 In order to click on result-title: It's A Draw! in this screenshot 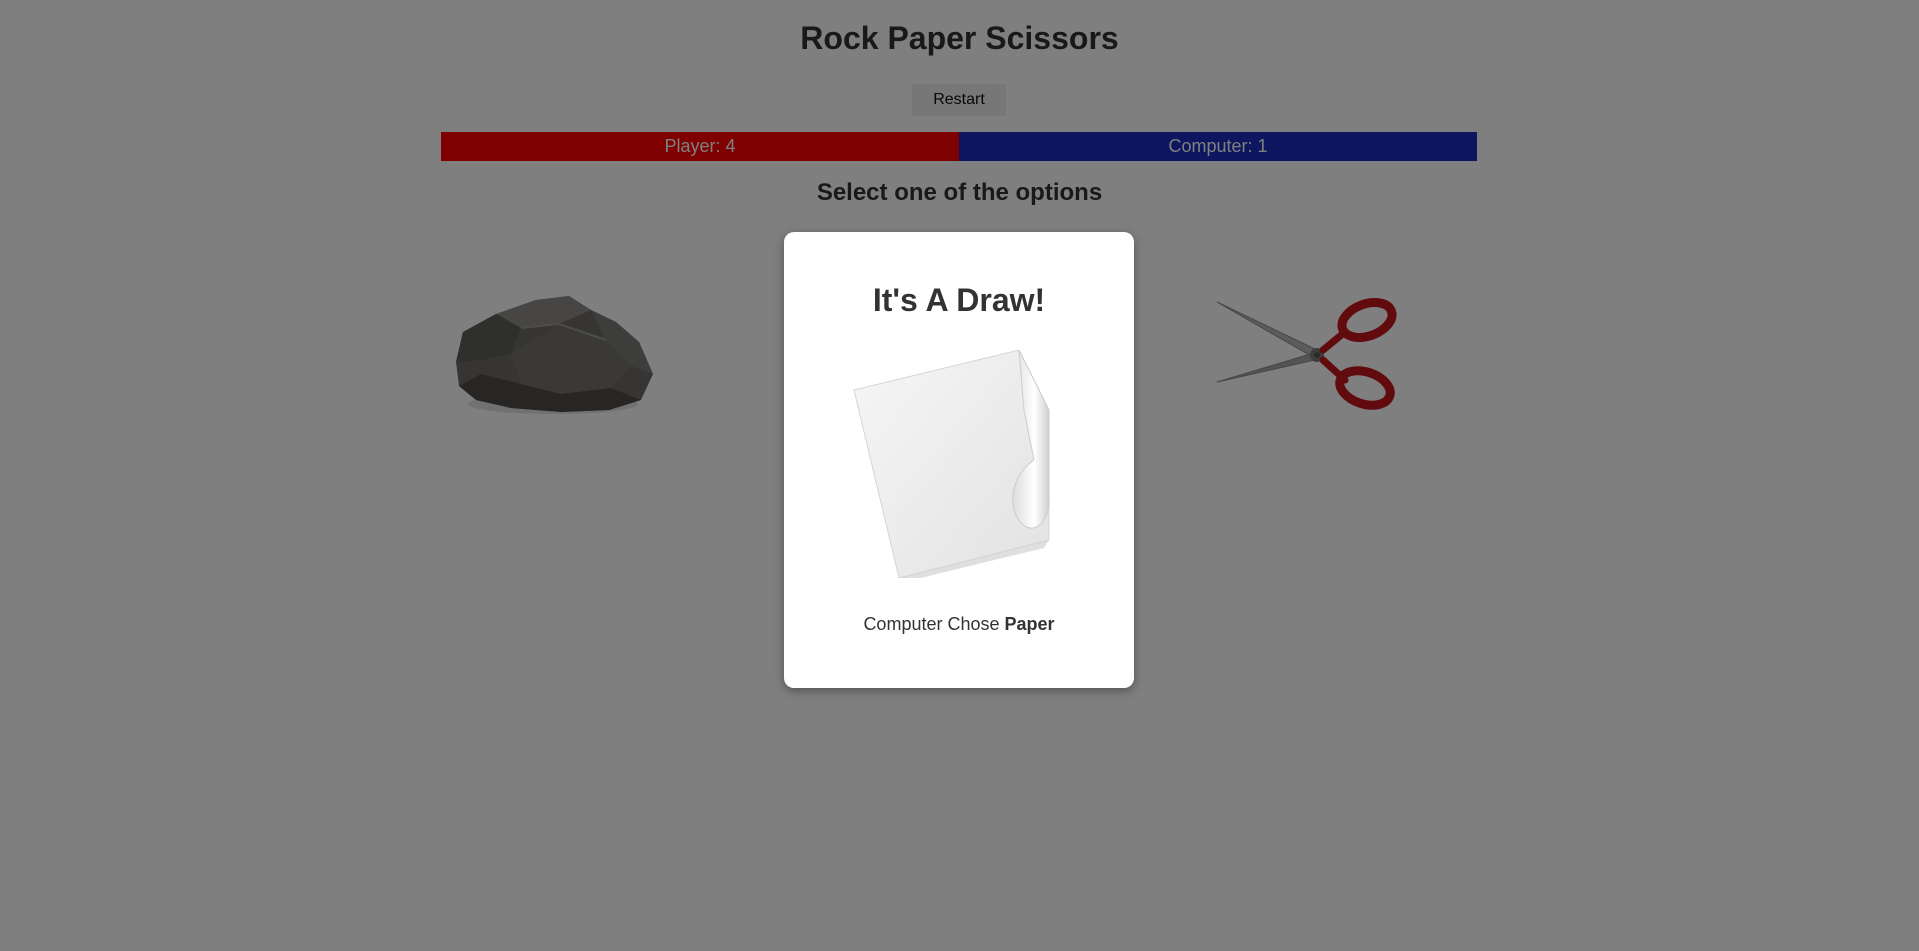, I will do `click(959, 300)`.